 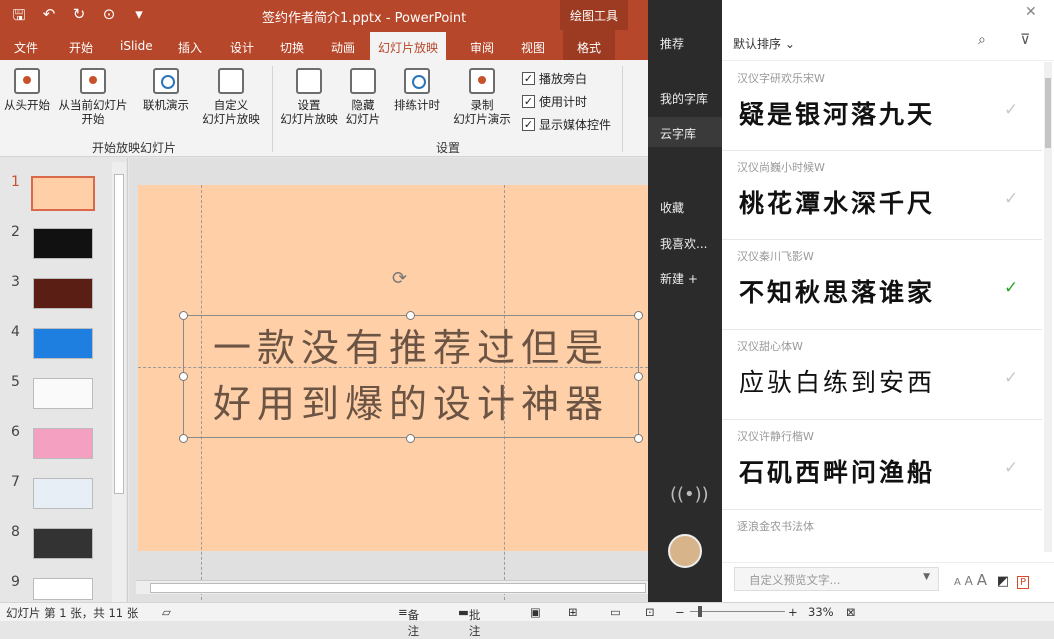 What do you see at coordinates (399, 278) in the screenshot?
I see `rotate-handle-icon: ⟳` at bounding box center [399, 278].